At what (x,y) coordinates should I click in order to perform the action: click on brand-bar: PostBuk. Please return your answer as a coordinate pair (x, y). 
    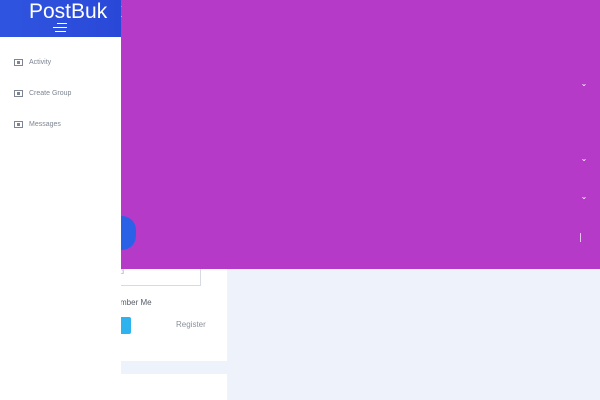
    Looking at the image, I should click on (60, 18).